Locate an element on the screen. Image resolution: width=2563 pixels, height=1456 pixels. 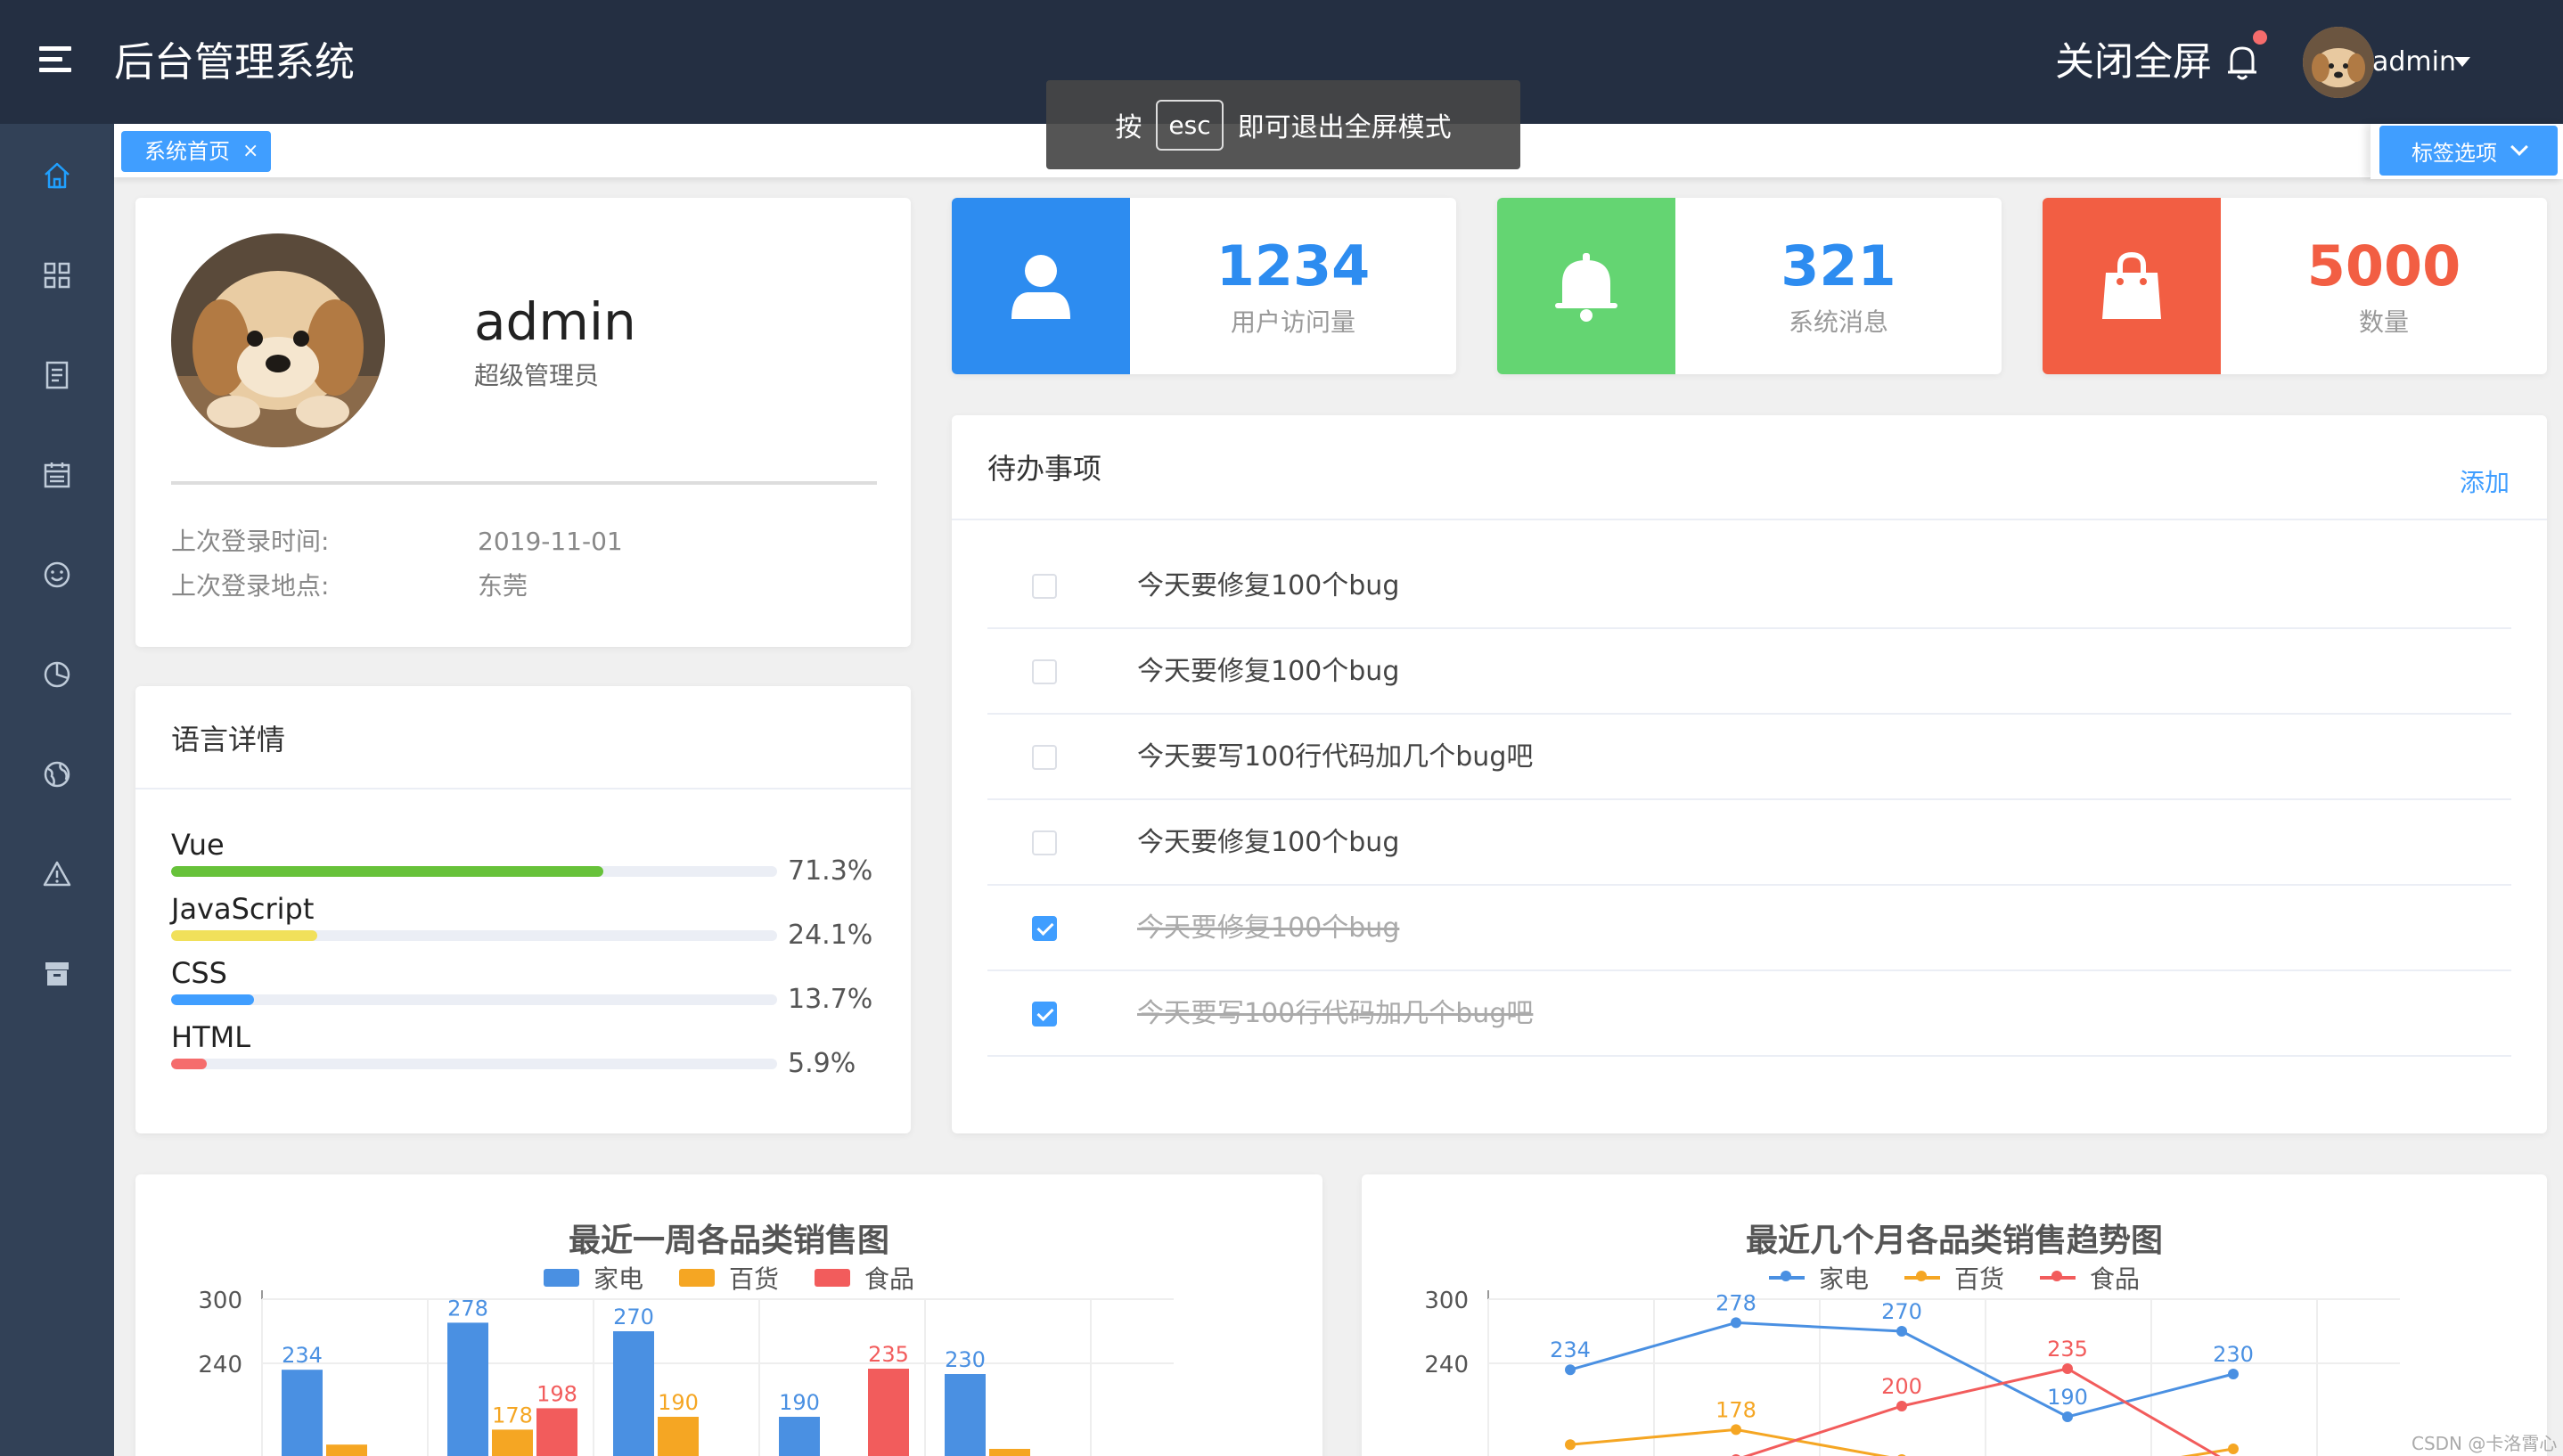
bar-chart: 300 240 234 278 270 190 230 178 190 198 235 is located at coordinates (686, 1372).